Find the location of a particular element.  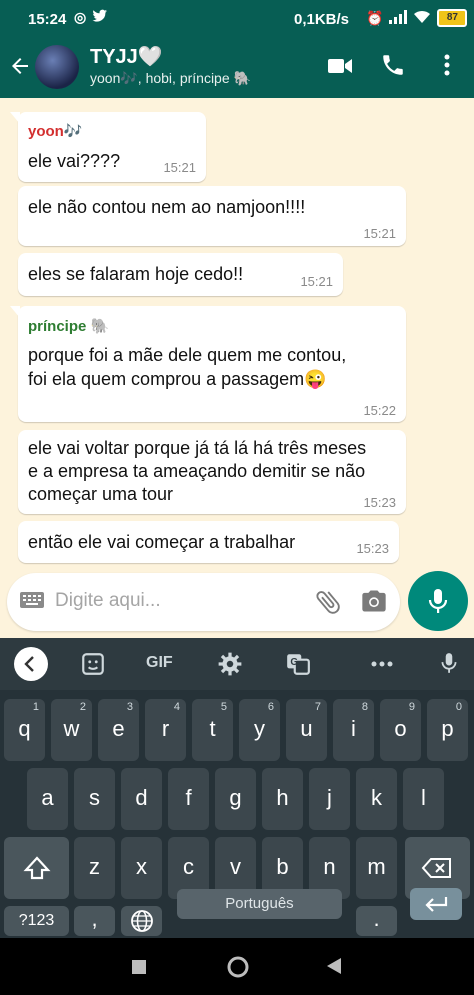

message-text: então ele vai começar a trabalhar is located at coordinates (162, 542).